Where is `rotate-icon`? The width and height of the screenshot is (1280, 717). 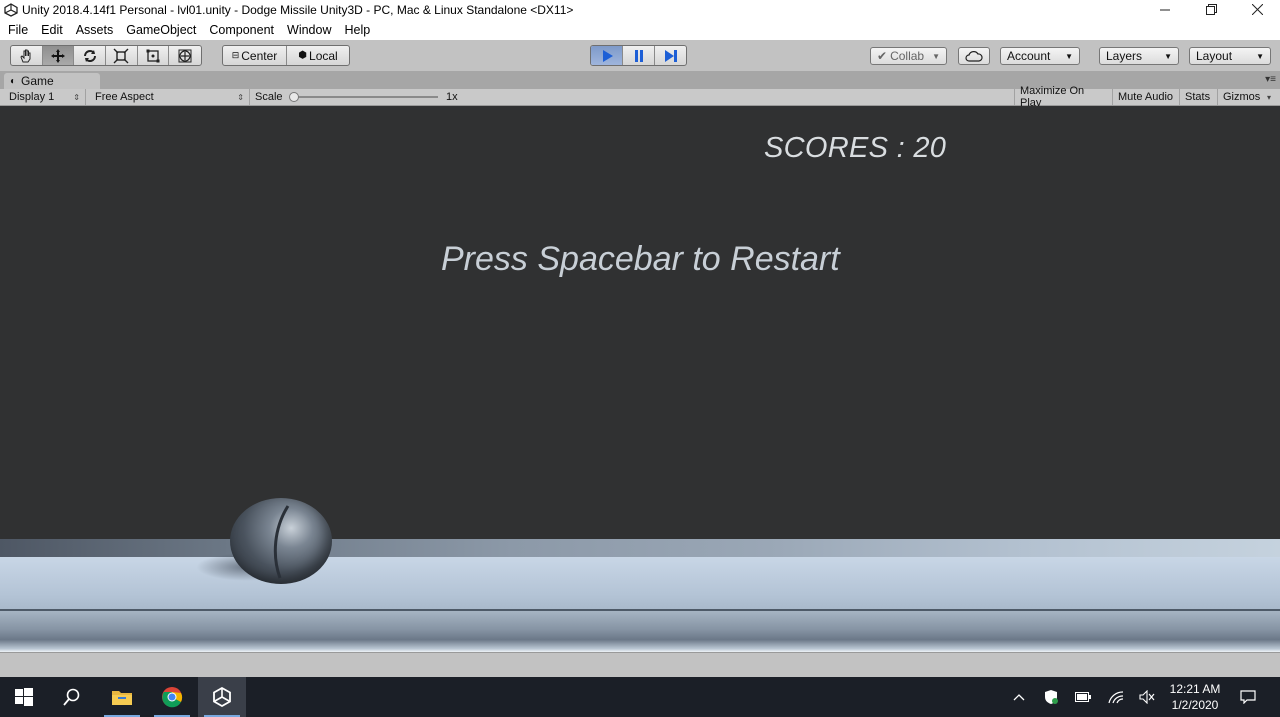
rotate-icon is located at coordinates (90, 55).